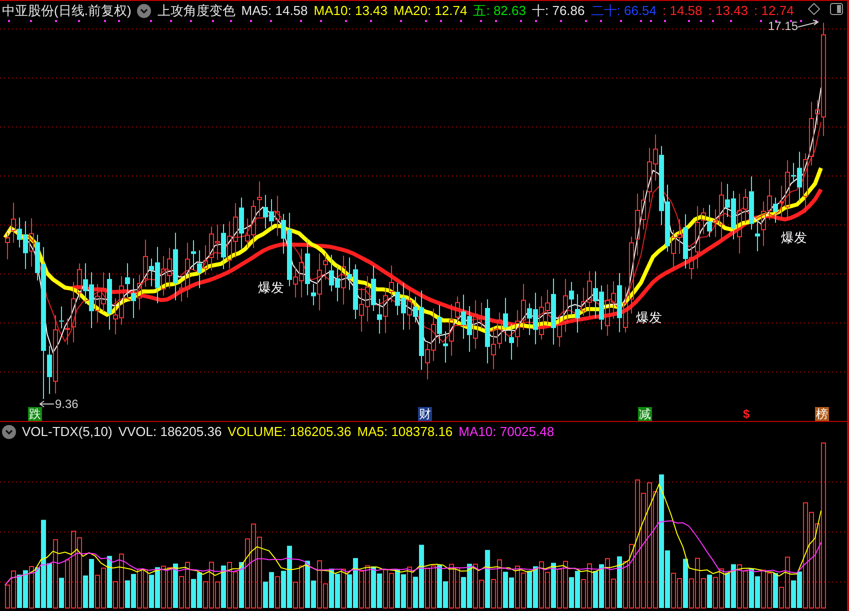 The image size is (849, 611). What do you see at coordinates (425, 414) in the screenshot?
I see `event-marker: 财` at bounding box center [425, 414].